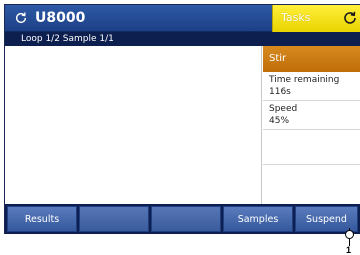 The width and height of the screenshot is (360, 255). Describe the element at coordinates (280, 92) in the screenshot. I see `time-remaining-value: 116s` at that location.